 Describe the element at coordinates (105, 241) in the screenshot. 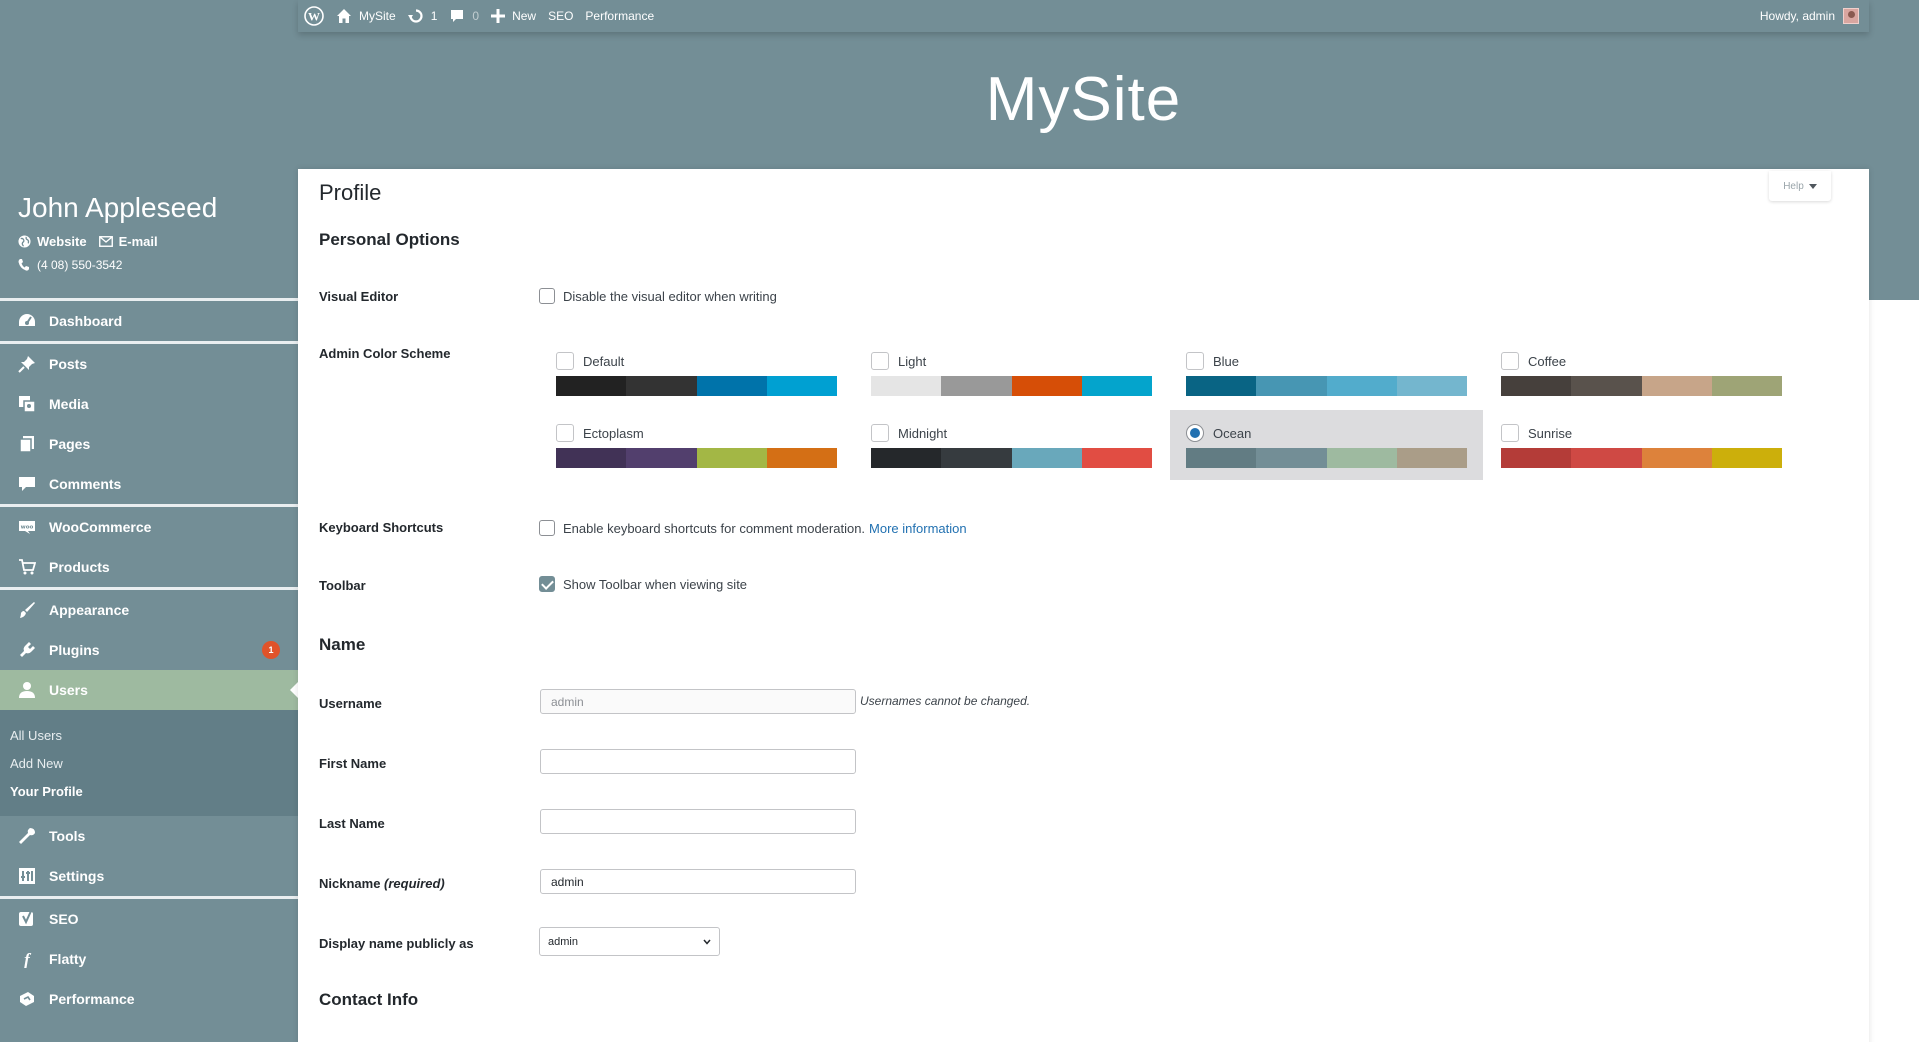

I see `envelope-icon` at that location.